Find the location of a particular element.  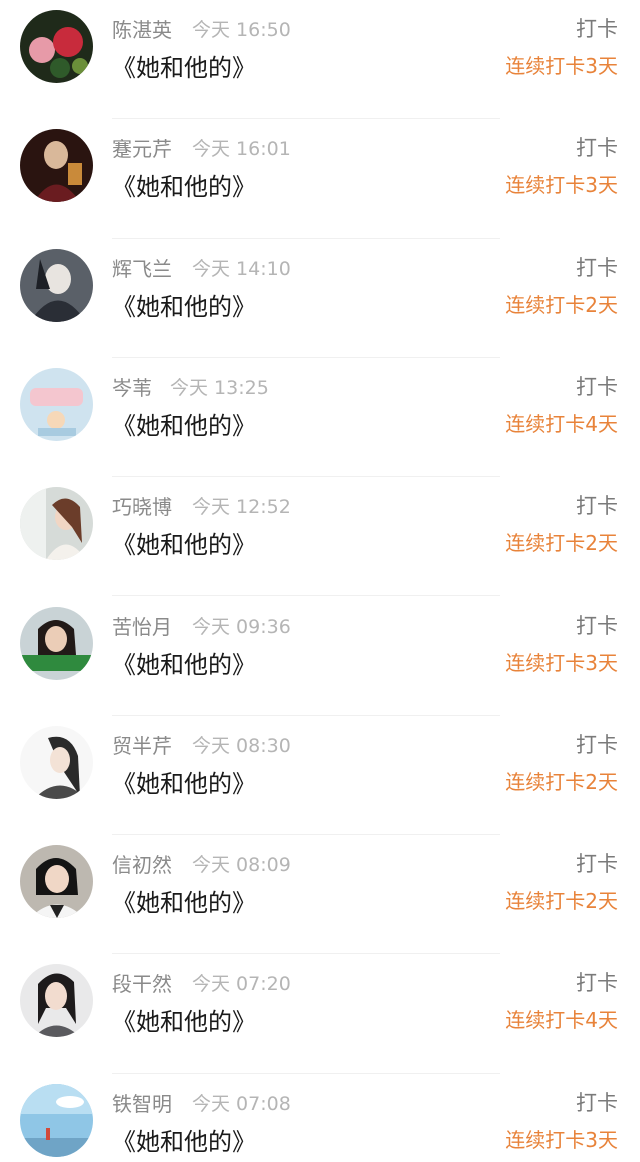

feed-item: 陈湛英 今天 16:50 《她和他的》 打卡 连续打卡3天 is located at coordinates (320, 60).